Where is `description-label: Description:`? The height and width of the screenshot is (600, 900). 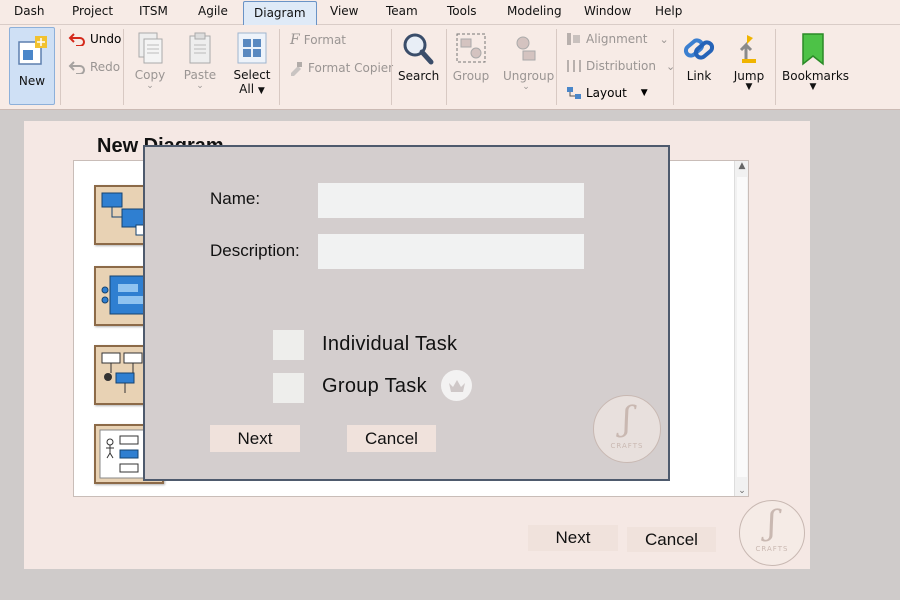 description-label: Description: is located at coordinates (255, 250).